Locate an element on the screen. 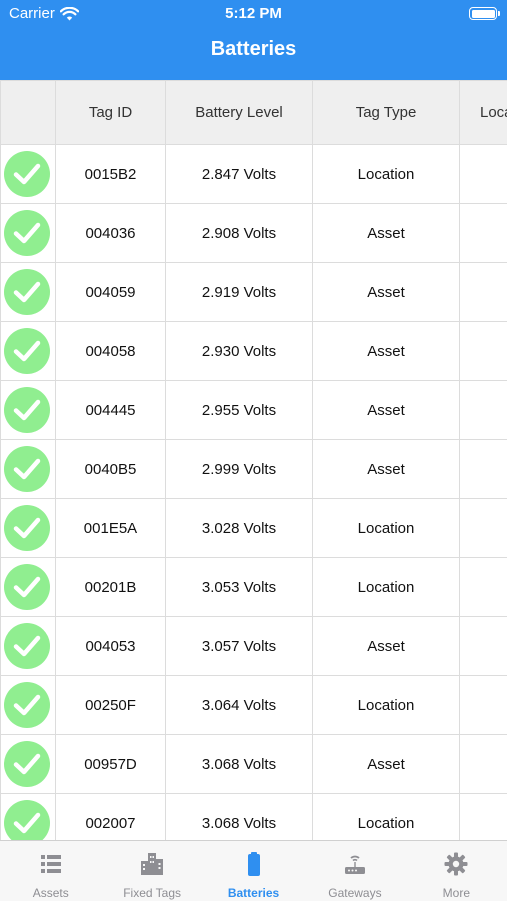 The height and width of the screenshot is (901, 507). tab-more: More is located at coordinates (456, 871).